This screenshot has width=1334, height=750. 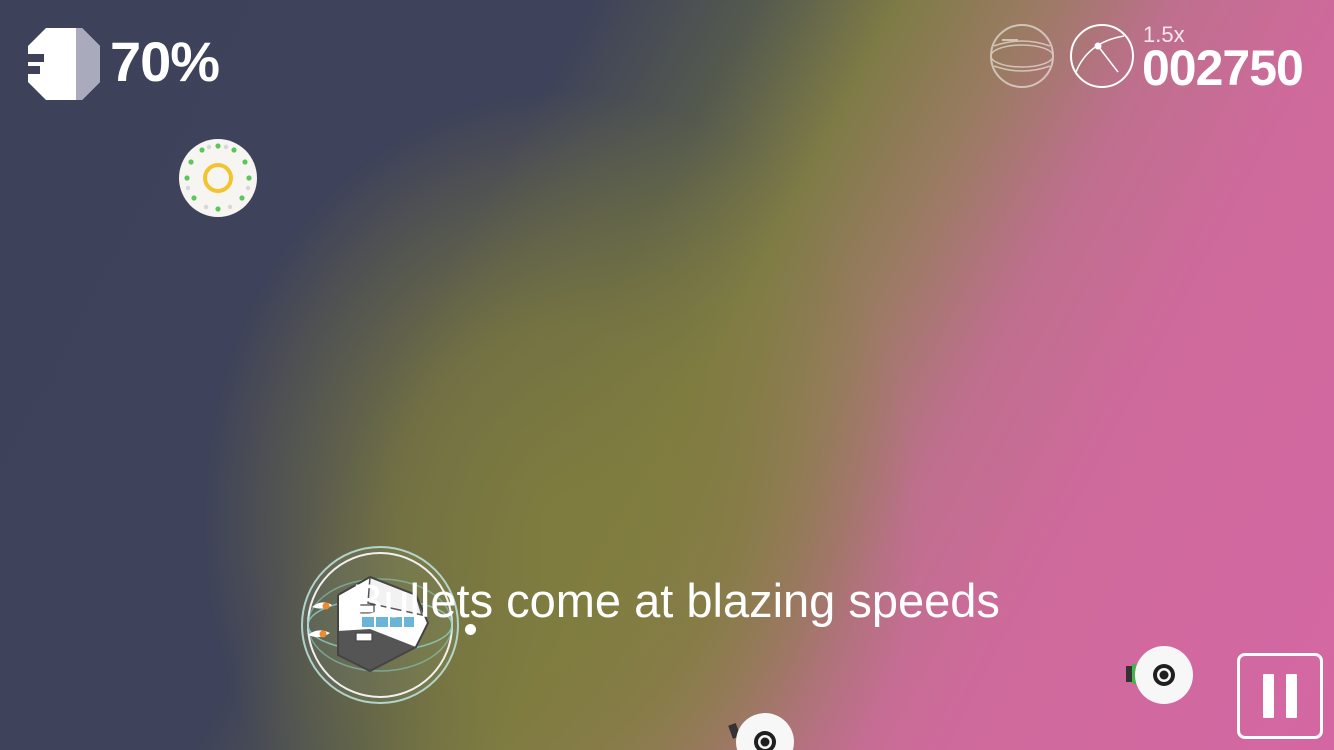 What do you see at coordinates (218, 178) in the screenshot?
I see `orbit-ring-powerup-icon` at bounding box center [218, 178].